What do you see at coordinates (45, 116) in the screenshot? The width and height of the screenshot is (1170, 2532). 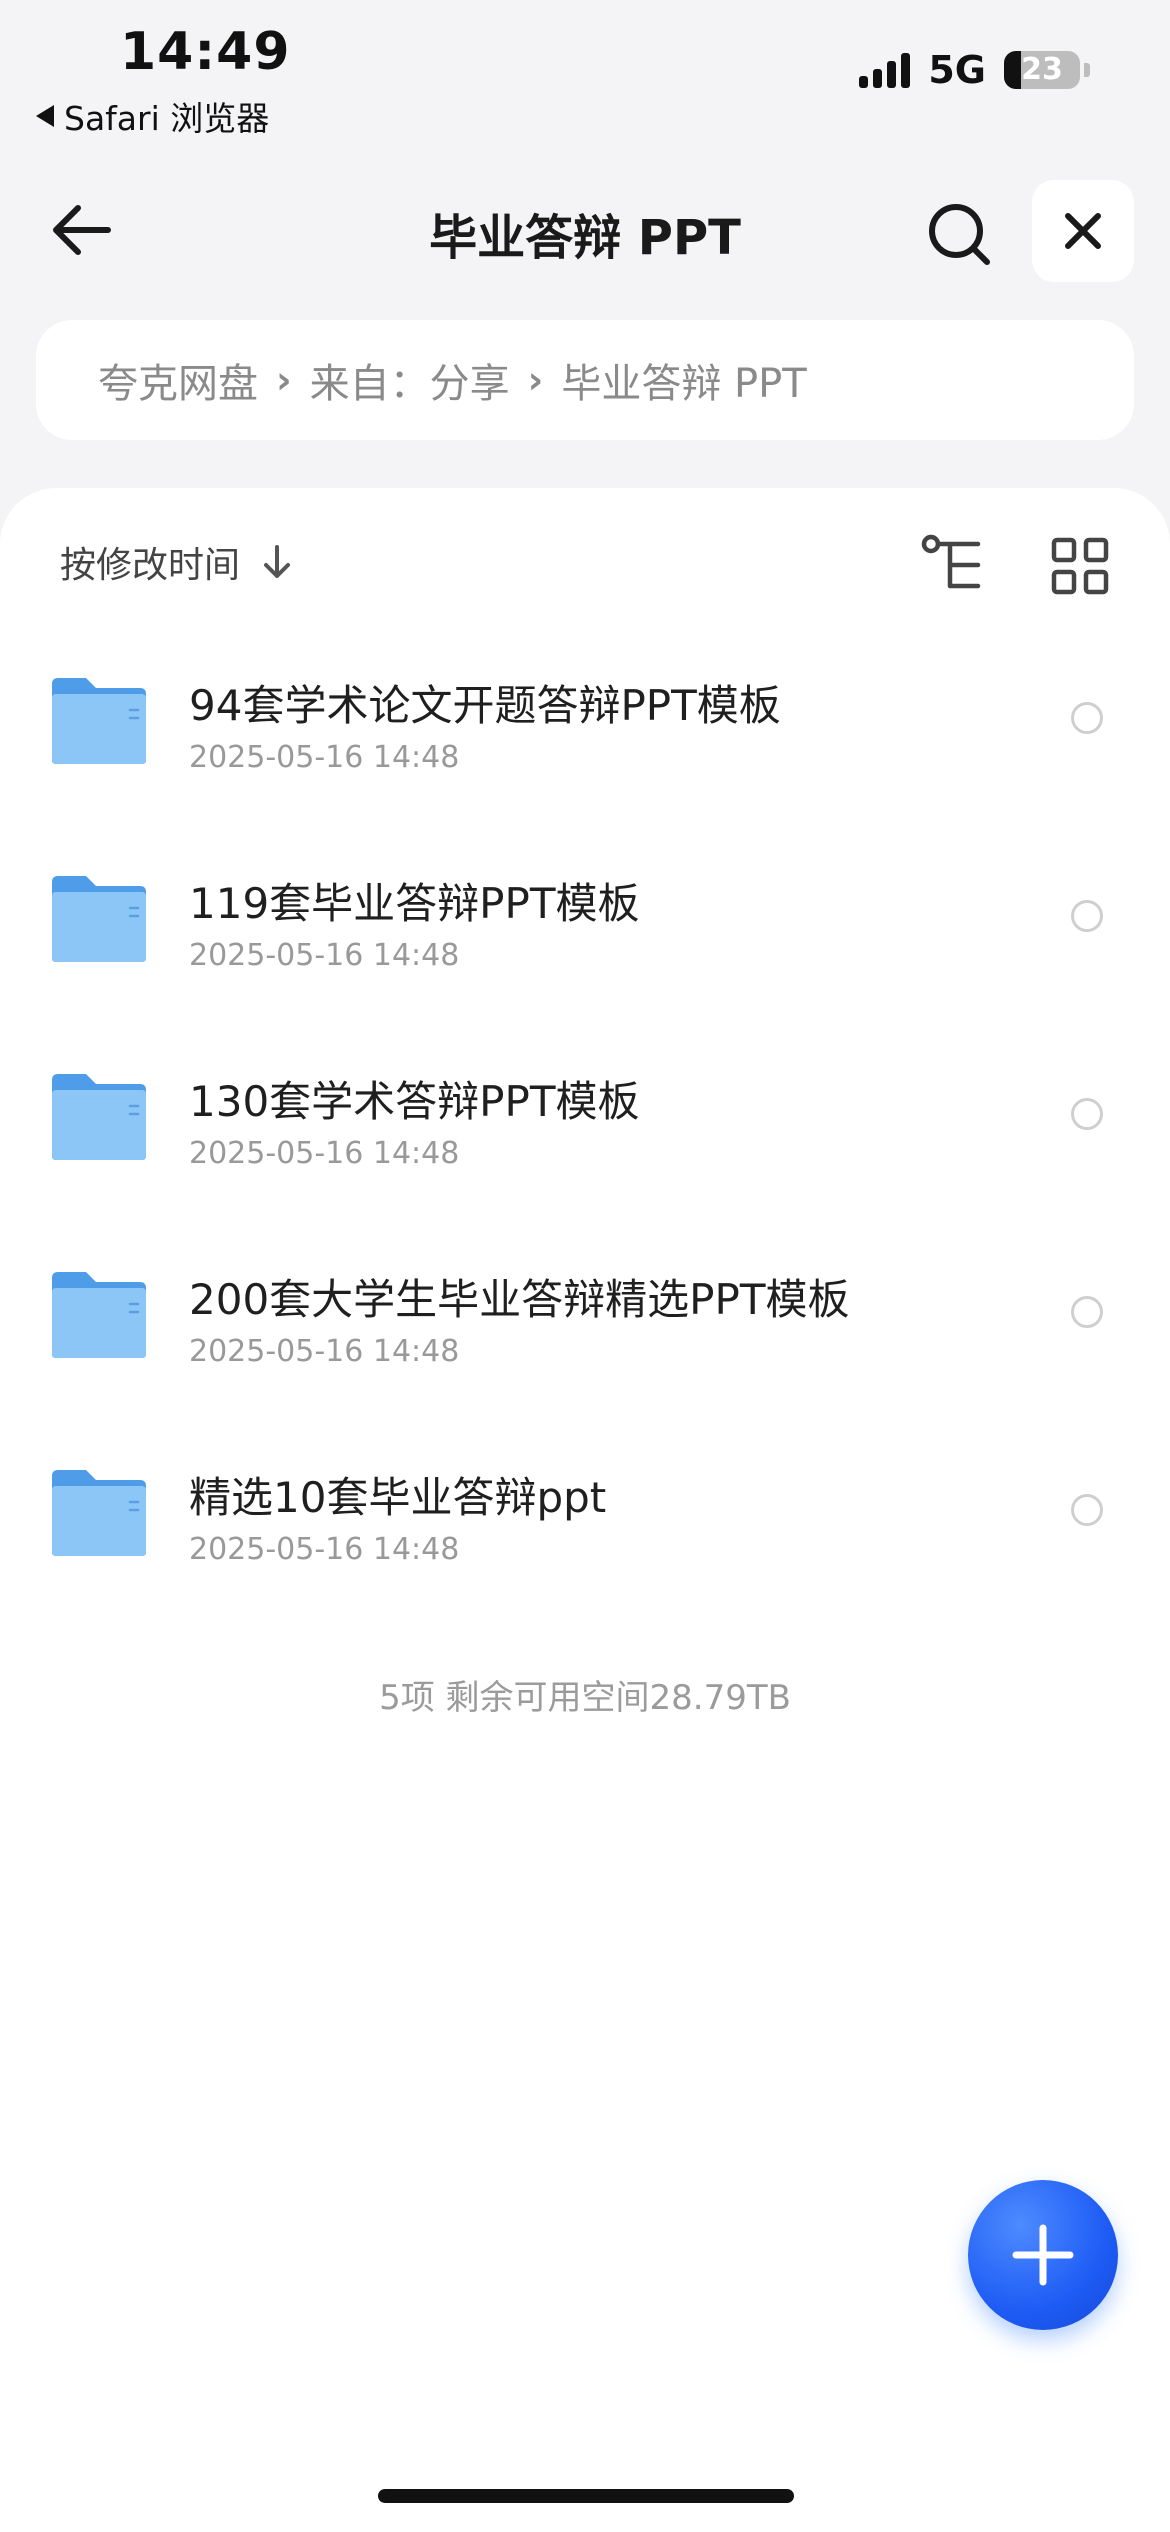 I see `back-triangle-icon` at bounding box center [45, 116].